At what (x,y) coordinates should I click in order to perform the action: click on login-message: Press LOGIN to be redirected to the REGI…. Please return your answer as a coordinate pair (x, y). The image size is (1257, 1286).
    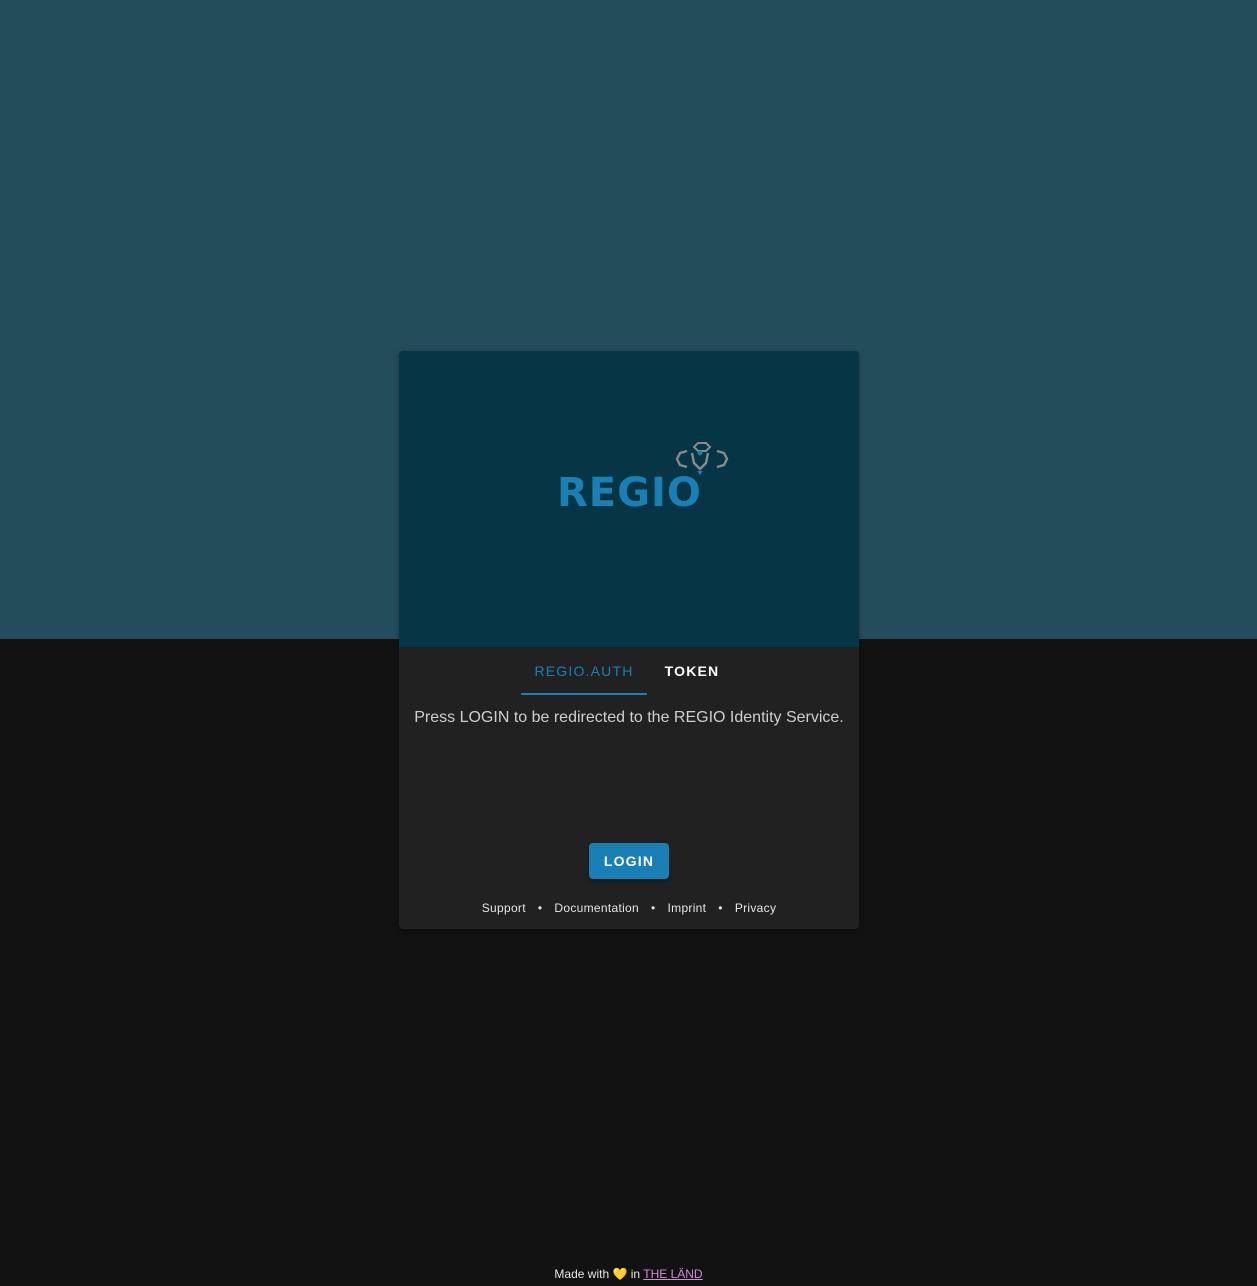
    Looking at the image, I should click on (629, 717).